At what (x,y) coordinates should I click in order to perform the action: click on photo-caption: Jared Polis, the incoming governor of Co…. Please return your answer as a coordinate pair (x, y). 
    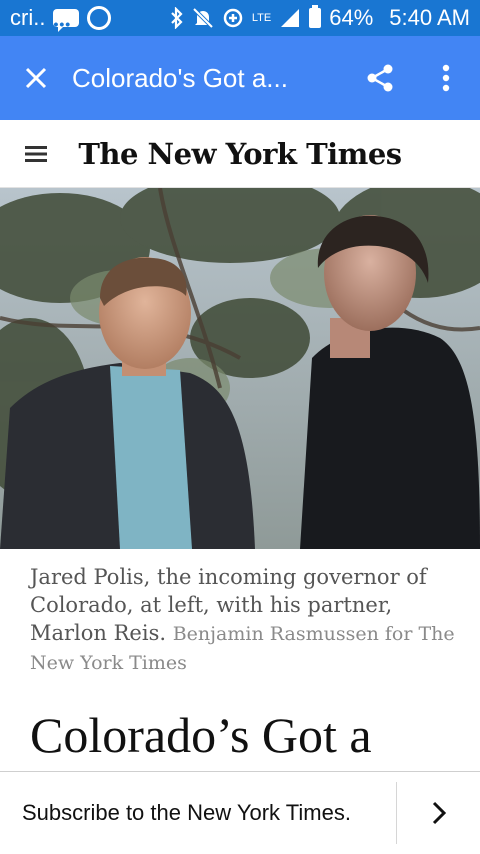
    Looking at the image, I should click on (245, 620).